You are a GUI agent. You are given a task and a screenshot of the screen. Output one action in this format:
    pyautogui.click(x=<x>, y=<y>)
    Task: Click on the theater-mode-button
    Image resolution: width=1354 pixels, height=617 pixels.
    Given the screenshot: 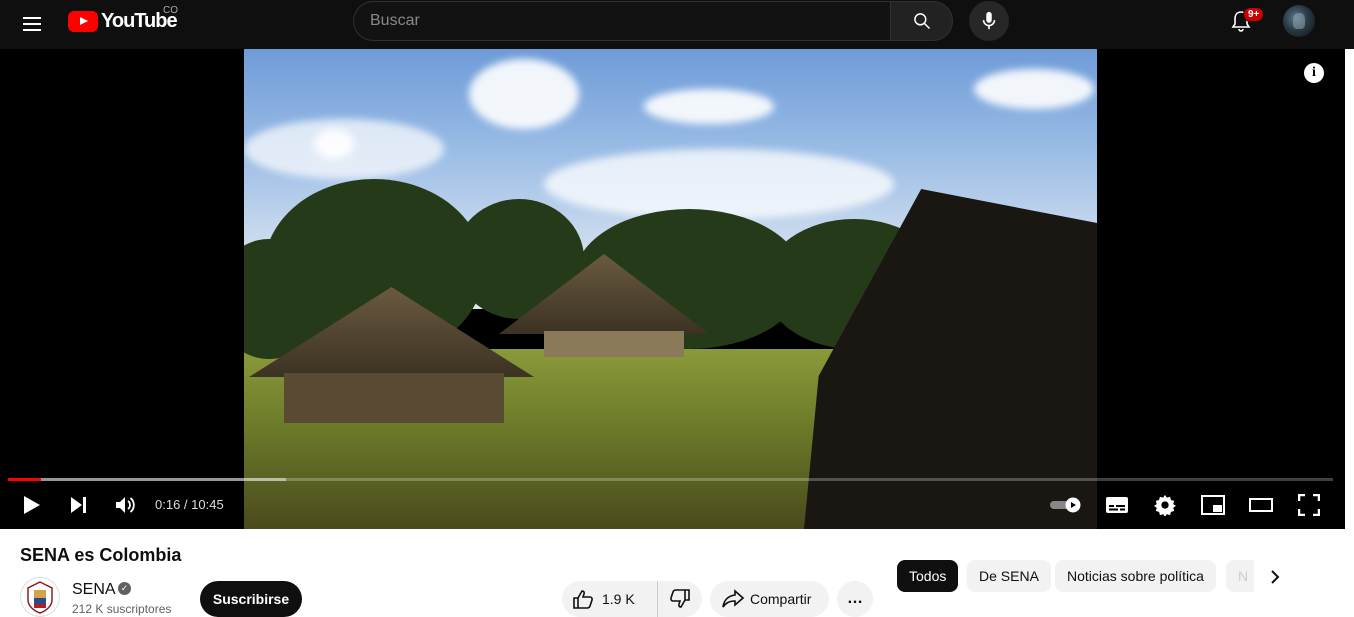 What is the action you would take?
    pyautogui.click(x=1261, y=505)
    